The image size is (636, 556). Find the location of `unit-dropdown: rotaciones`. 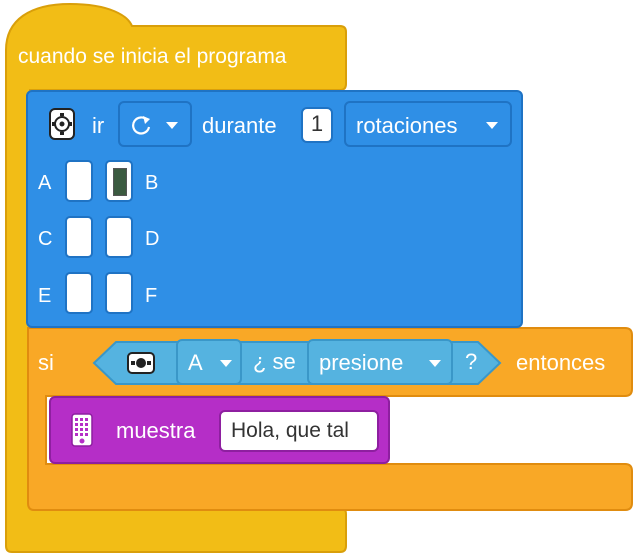

unit-dropdown: rotaciones is located at coordinates (428, 124).